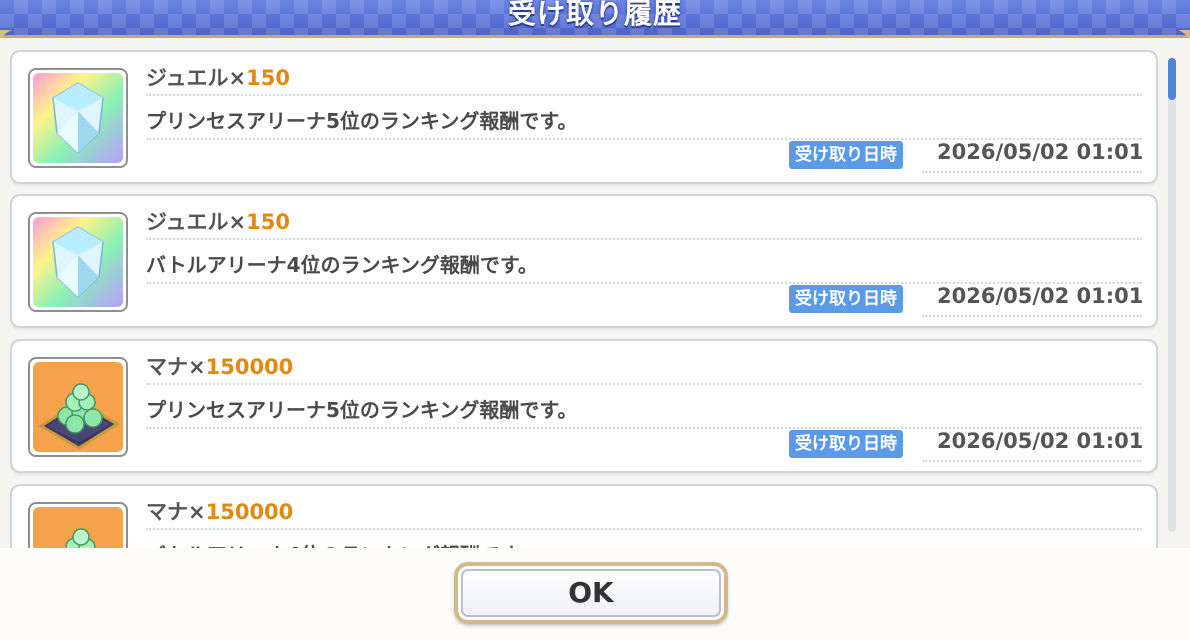 The image size is (1190, 640). I want to click on ok-button: OK, so click(591, 593).